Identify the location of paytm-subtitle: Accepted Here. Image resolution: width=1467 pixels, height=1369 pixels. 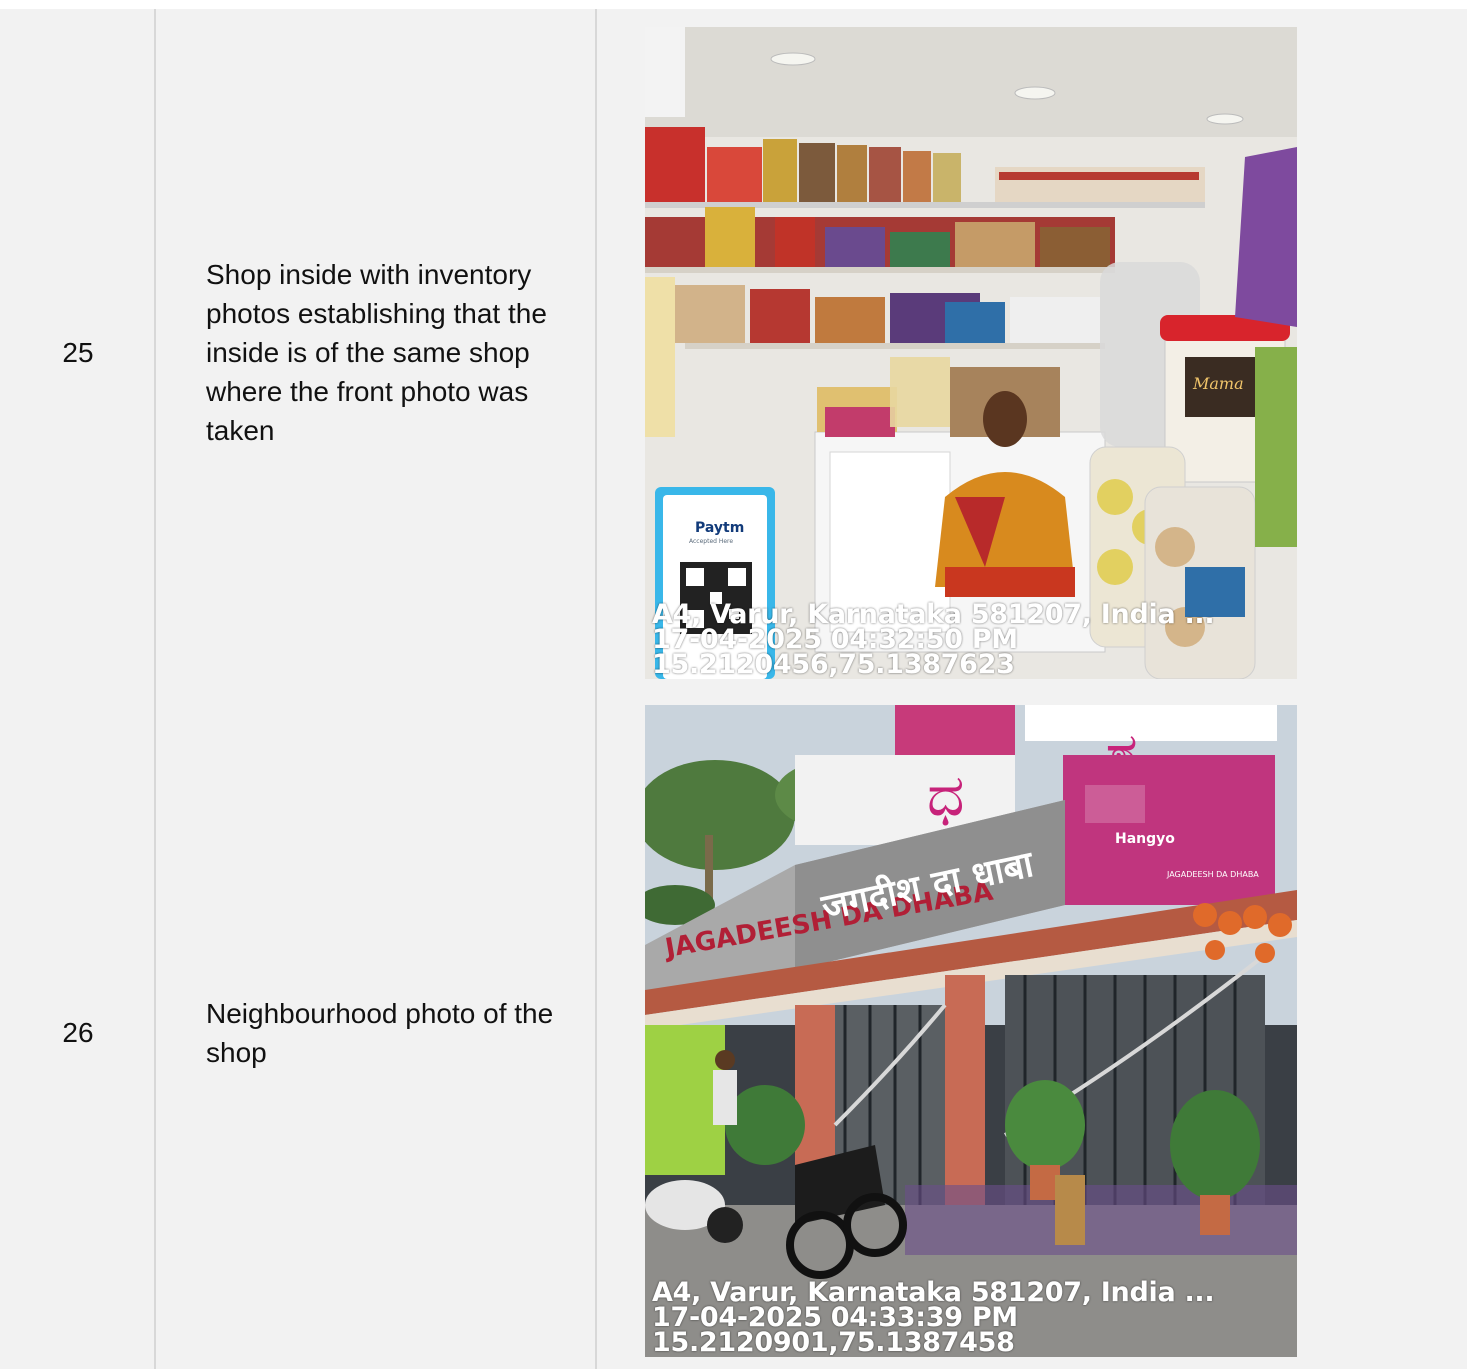
(711, 541).